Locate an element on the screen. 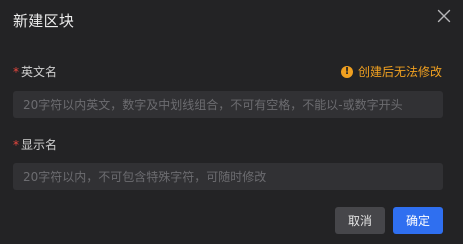 This screenshot has height=244, width=463. display-name-input is located at coordinates (228, 176).